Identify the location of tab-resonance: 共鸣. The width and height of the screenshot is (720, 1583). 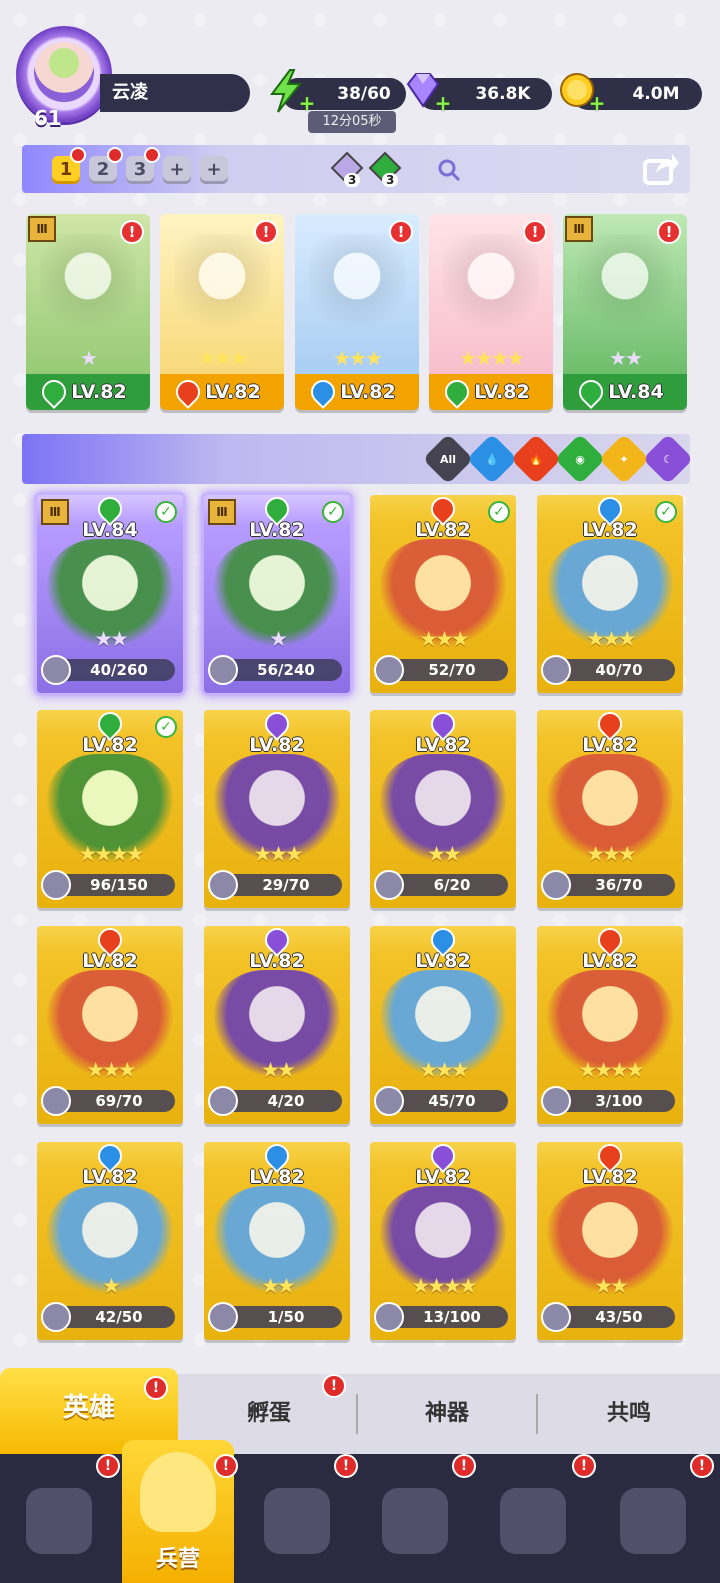
(629, 1414).